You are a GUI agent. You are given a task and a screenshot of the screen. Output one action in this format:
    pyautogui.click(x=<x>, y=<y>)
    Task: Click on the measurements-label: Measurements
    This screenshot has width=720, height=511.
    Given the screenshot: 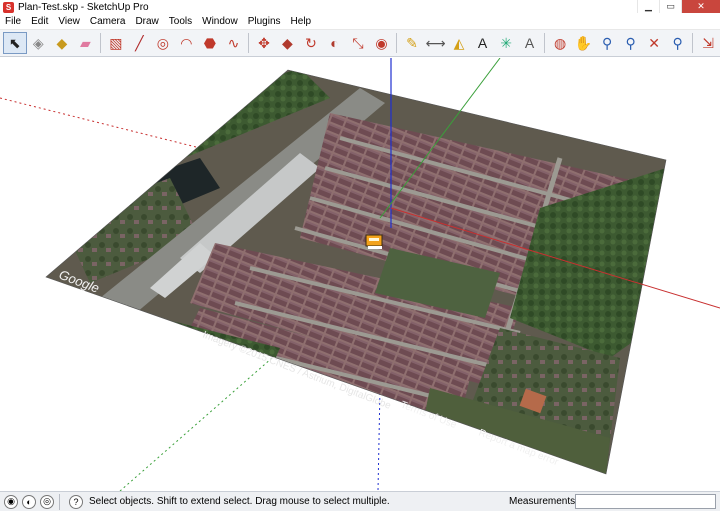 What is the action you would take?
    pyautogui.click(x=542, y=501)
    